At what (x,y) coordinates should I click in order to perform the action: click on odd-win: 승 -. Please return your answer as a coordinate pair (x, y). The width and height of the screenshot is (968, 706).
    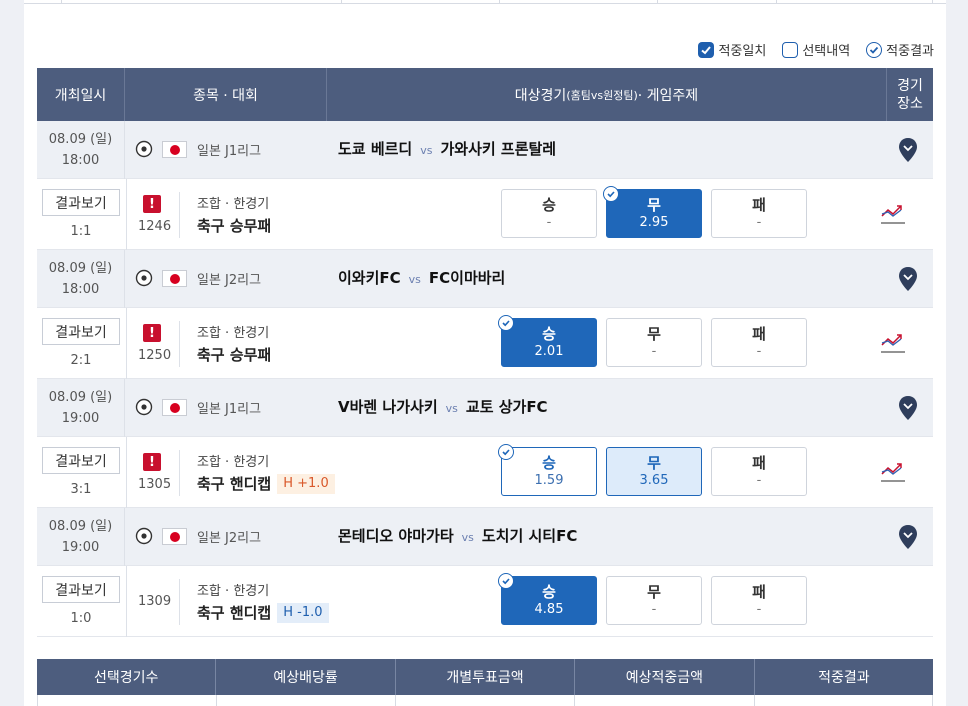
    Looking at the image, I should click on (549, 213).